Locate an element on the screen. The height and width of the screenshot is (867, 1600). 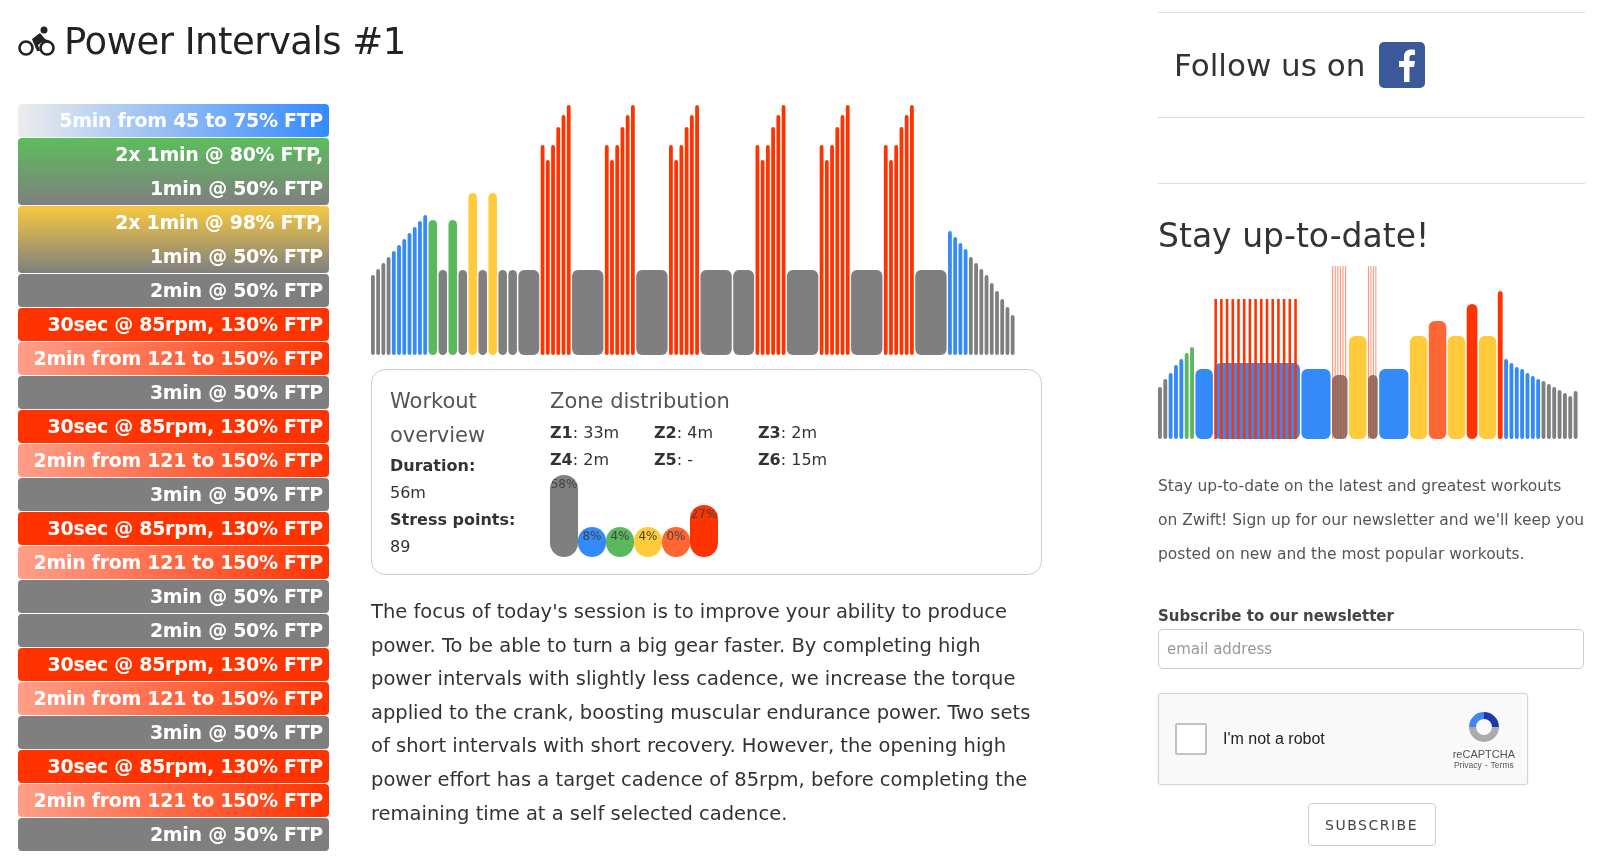
interval-block: 2x 1min @ 80% FTP, 1min @ 50% FTP is located at coordinates (173, 171).